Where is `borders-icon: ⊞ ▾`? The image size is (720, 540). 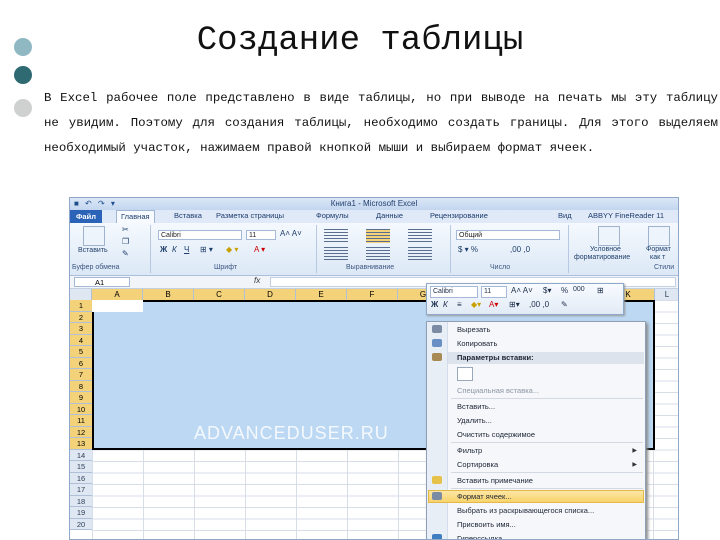 borders-icon: ⊞ ▾ is located at coordinates (206, 249).